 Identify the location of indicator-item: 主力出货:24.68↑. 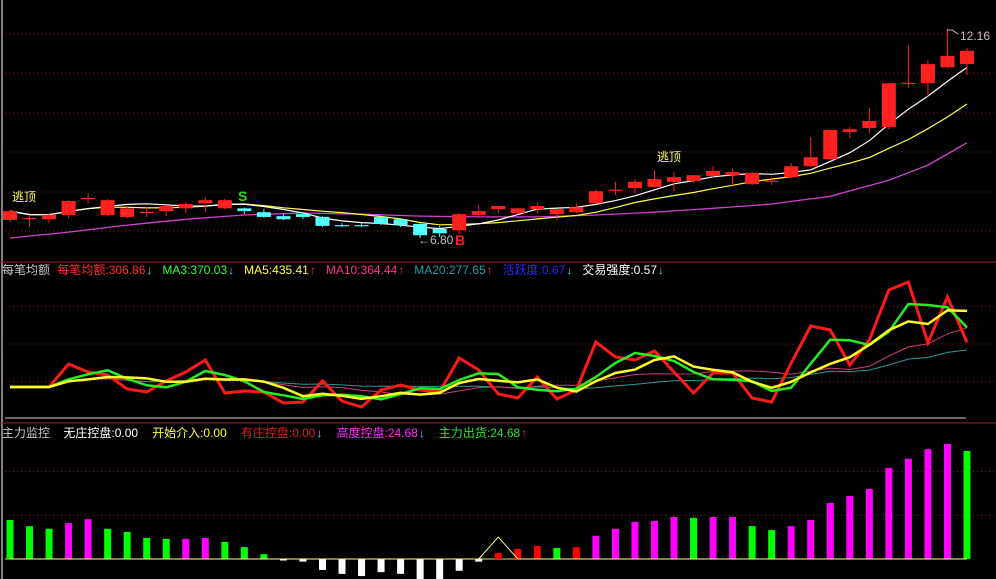
(483, 433).